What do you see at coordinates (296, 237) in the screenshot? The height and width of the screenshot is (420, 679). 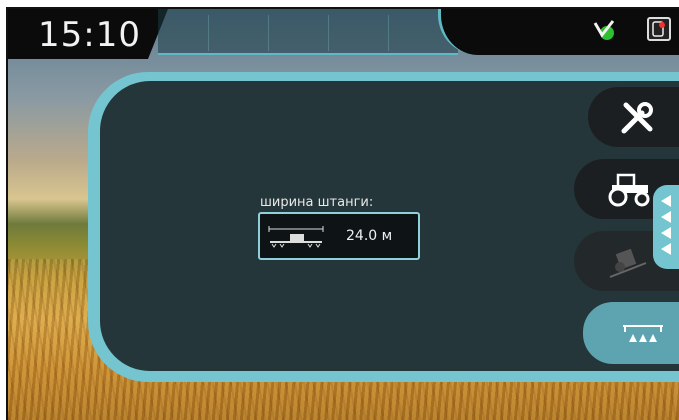 I see `boom-sprayer-icon` at bounding box center [296, 237].